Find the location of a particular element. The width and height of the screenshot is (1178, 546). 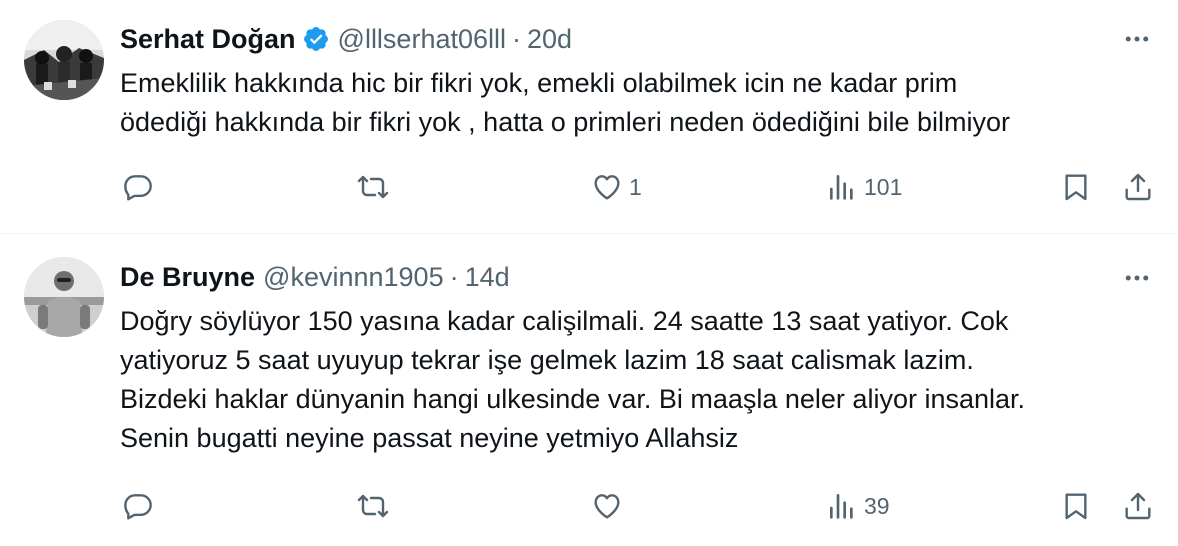

views-button: 39 is located at coordinates (858, 506).